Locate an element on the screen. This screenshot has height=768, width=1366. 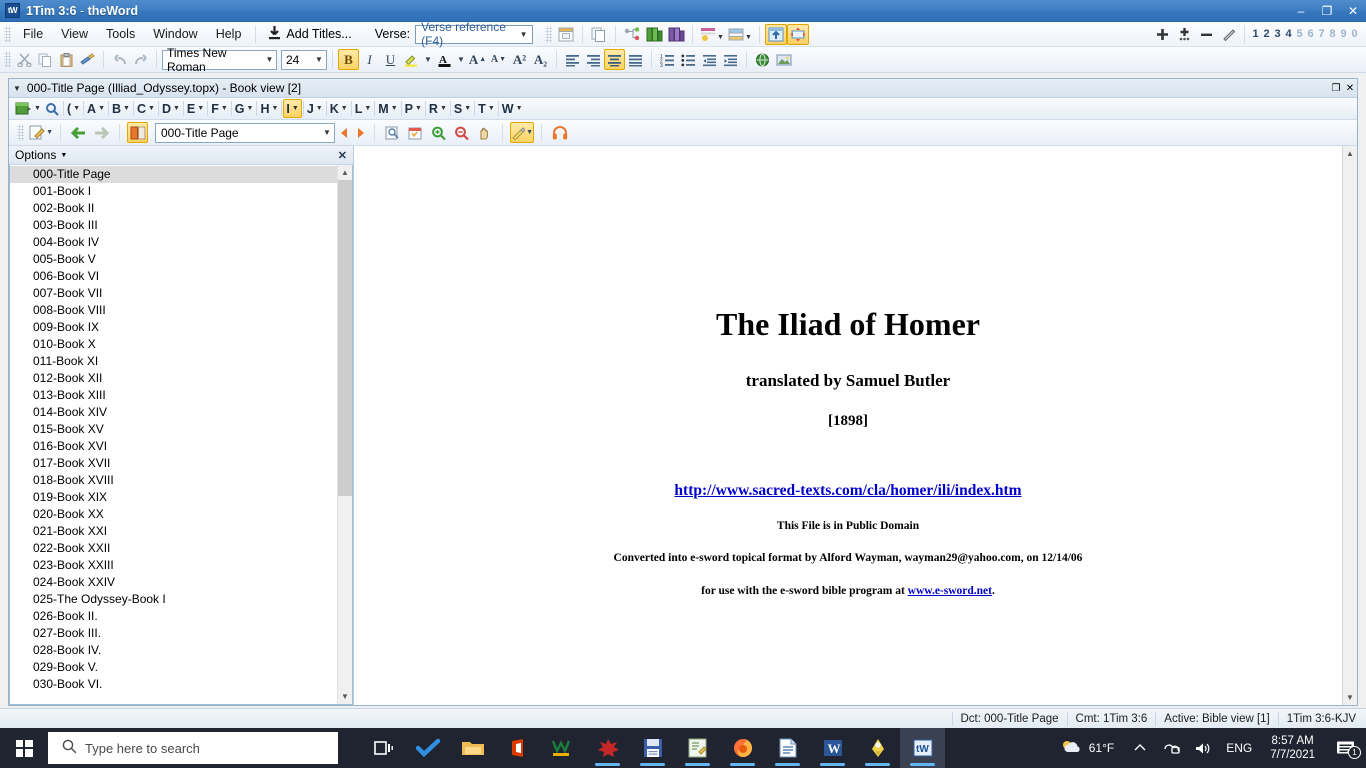
topic-list-scrollbar: ▲ ▼ is located at coordinates (344, 434).